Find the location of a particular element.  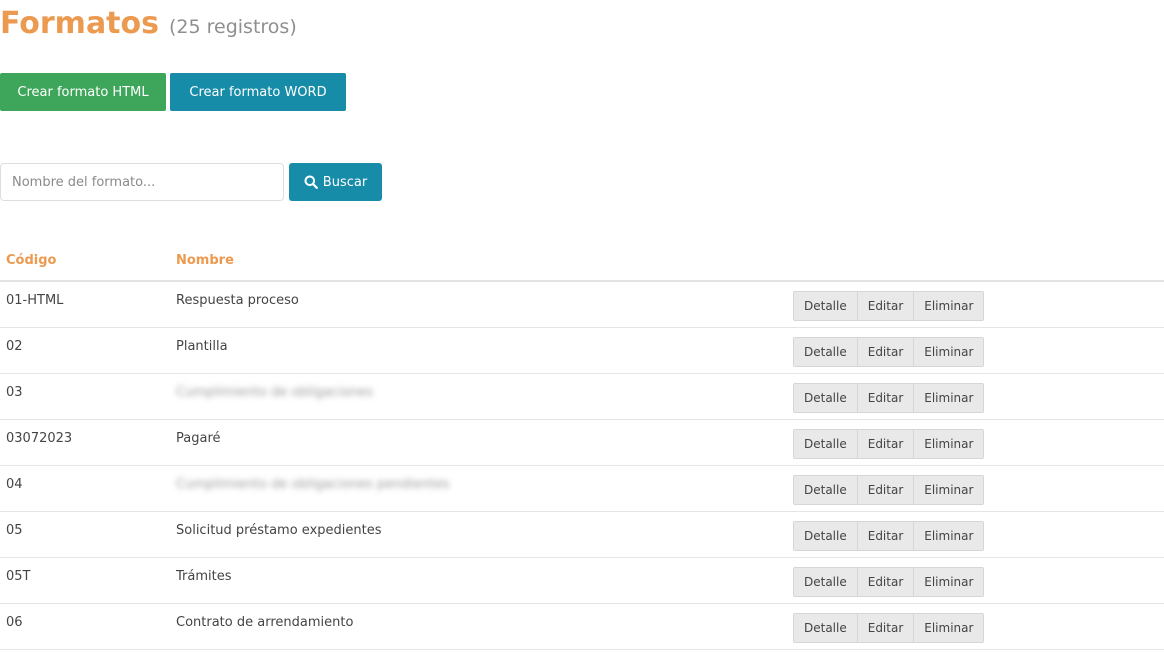

row-code: 02 is located at coordinates (85, 350).